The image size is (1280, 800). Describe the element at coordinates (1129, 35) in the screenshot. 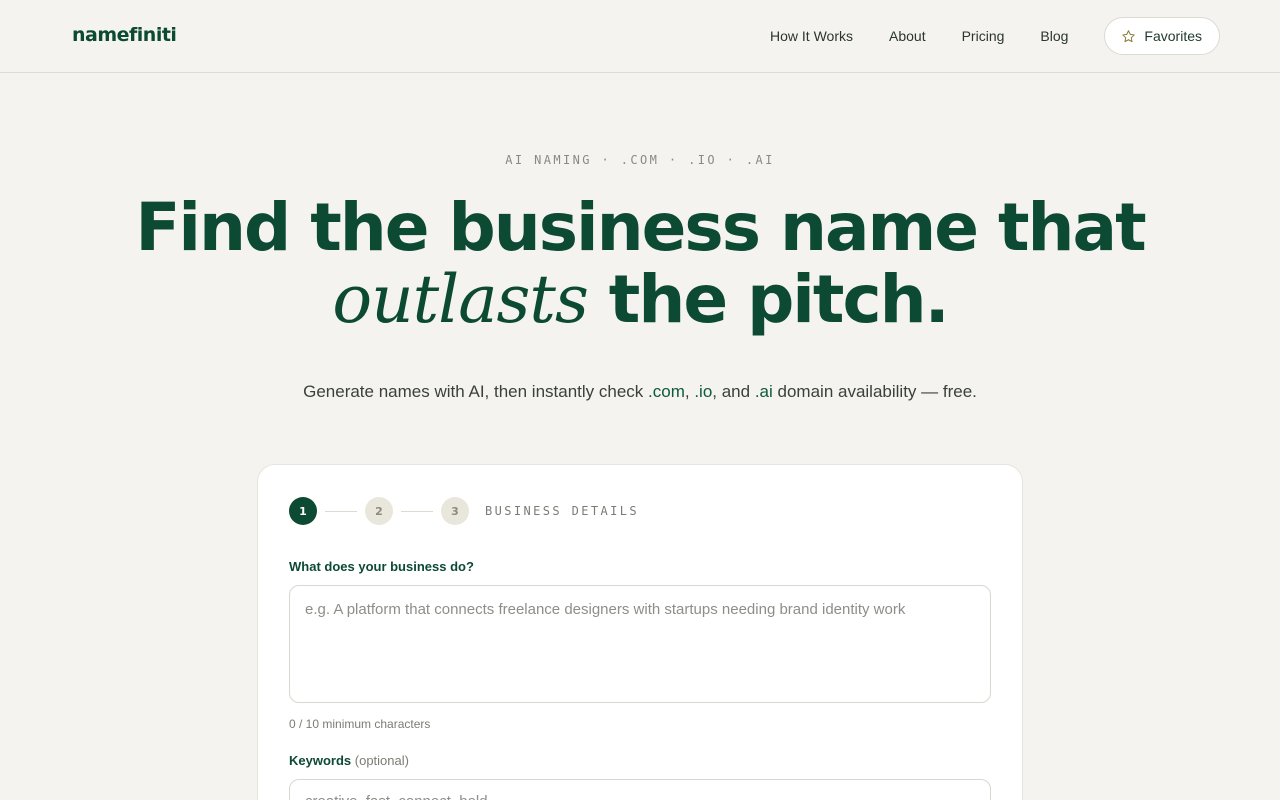

I see `star-icon` at that location.